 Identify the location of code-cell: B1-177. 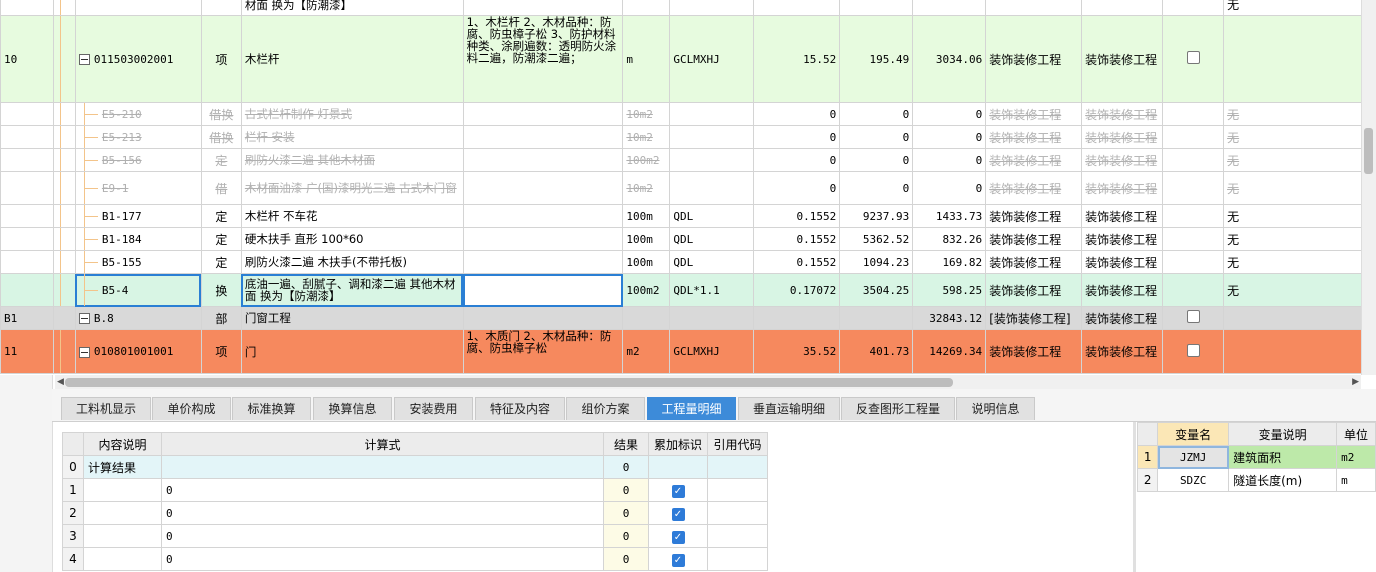
(138, 216).